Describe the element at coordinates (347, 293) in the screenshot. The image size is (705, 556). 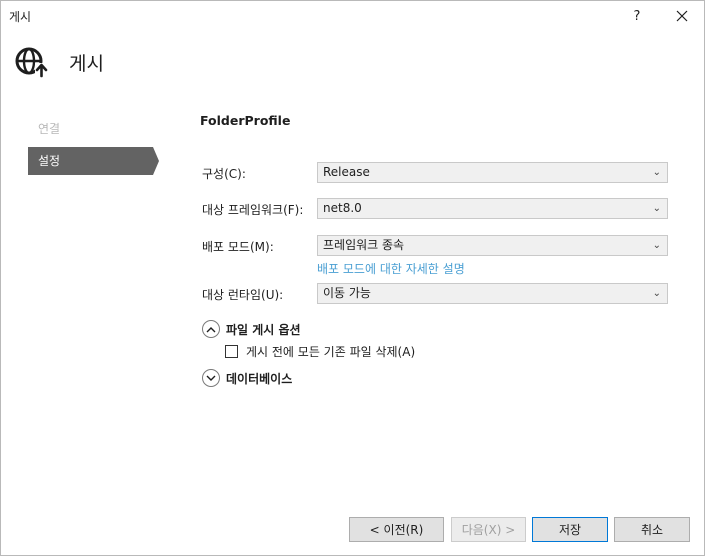
I see `target-runtime-value: 이동 가능` at that location.